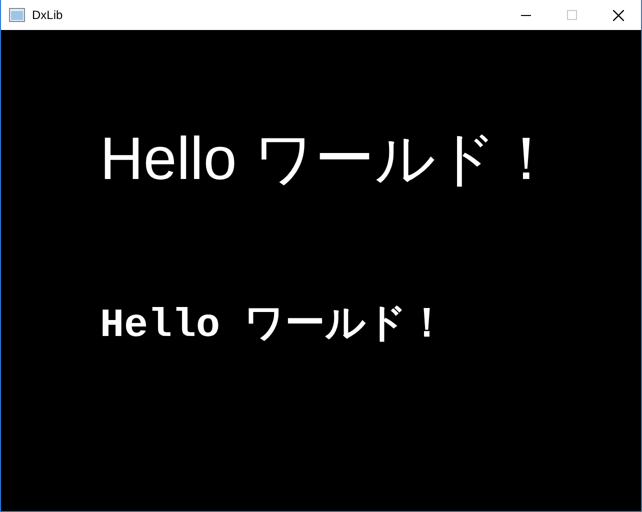 This screenshot has width=642, height=512. I want to click on minimize-icon, so click(526, 15).